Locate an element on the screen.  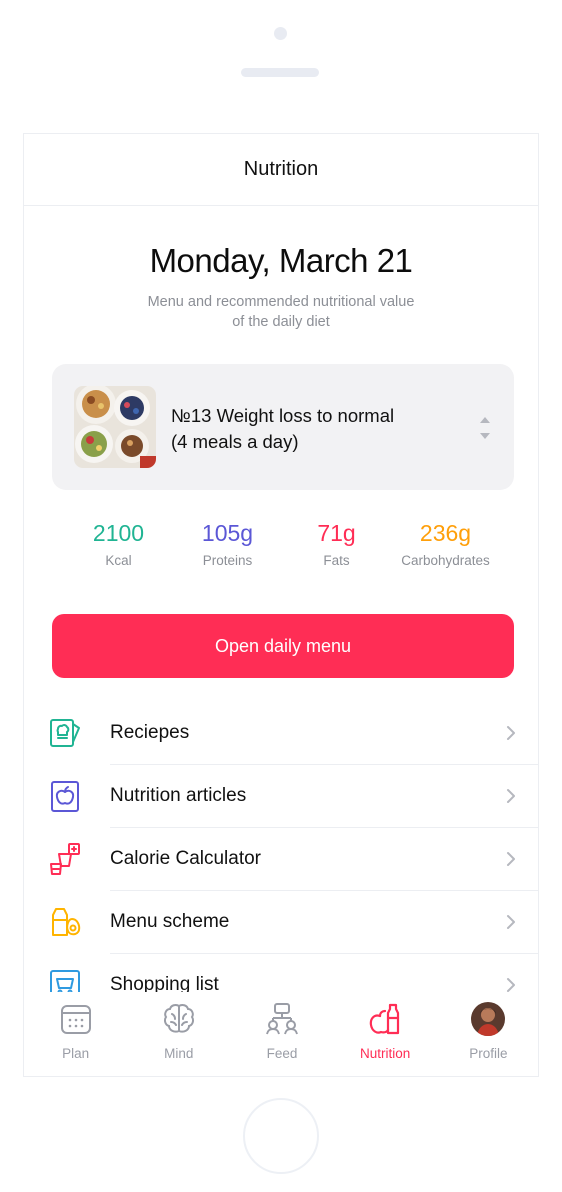
home-button is located at coordinates (281, 1136).